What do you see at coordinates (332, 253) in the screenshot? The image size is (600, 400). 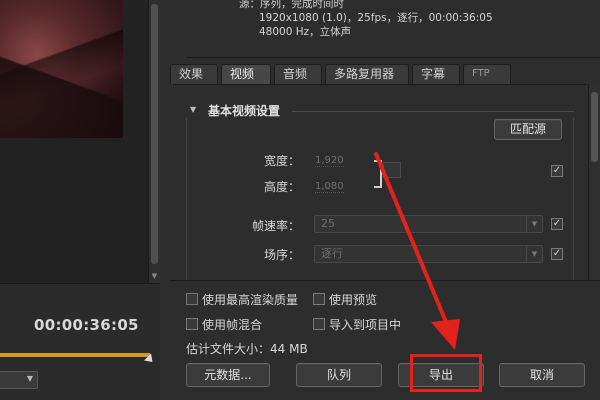 I see `field-order-value: 逐行` at bounding box center [332, 253].